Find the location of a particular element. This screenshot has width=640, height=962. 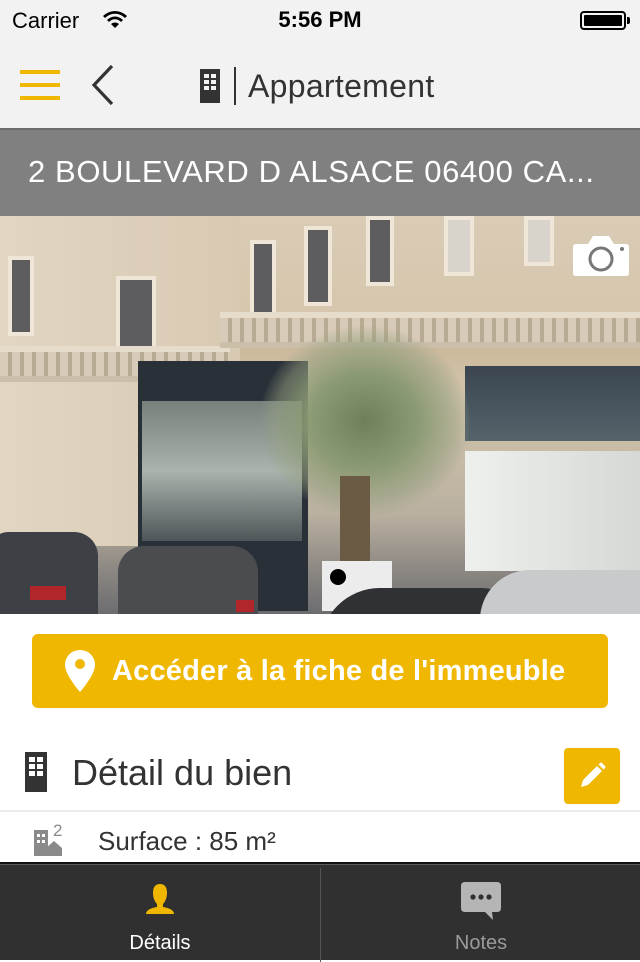

page-indicator-dot is located at coordinates (338, 577).